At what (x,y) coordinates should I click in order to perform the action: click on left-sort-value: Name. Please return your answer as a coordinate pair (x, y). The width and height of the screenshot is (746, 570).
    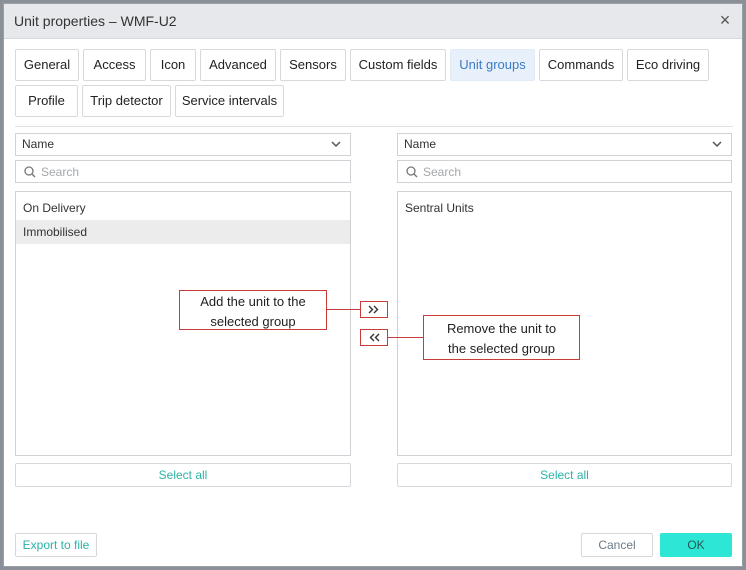
    Looking at the image, I should click on (38, 144).